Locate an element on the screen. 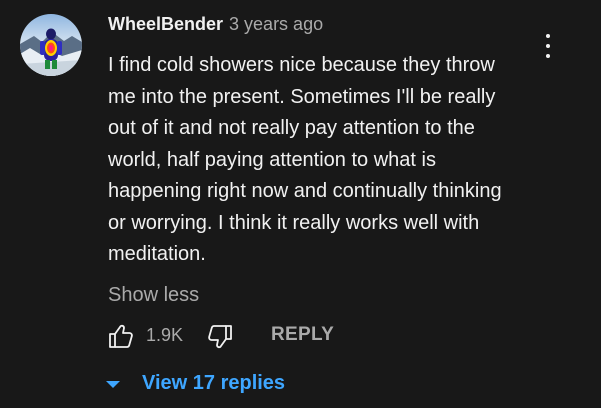 The width and height of the screenshot is (601, 408). caret-down-icon is located at coordinates (113, 384).